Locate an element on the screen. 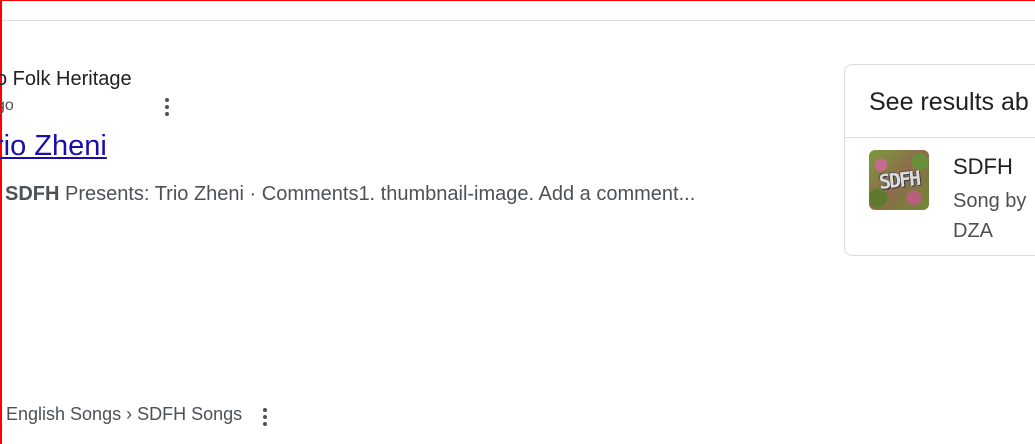  song-title: SDFH is located at coordinates (983, 167).